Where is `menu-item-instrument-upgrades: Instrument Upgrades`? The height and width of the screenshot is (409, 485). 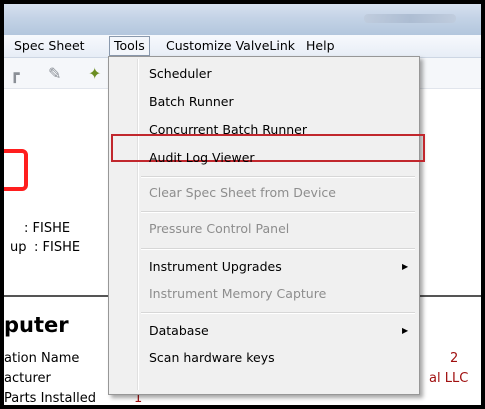
menu-item-instrument-upgrades: Instrument Upgrades is located at coordinates (215, 266).